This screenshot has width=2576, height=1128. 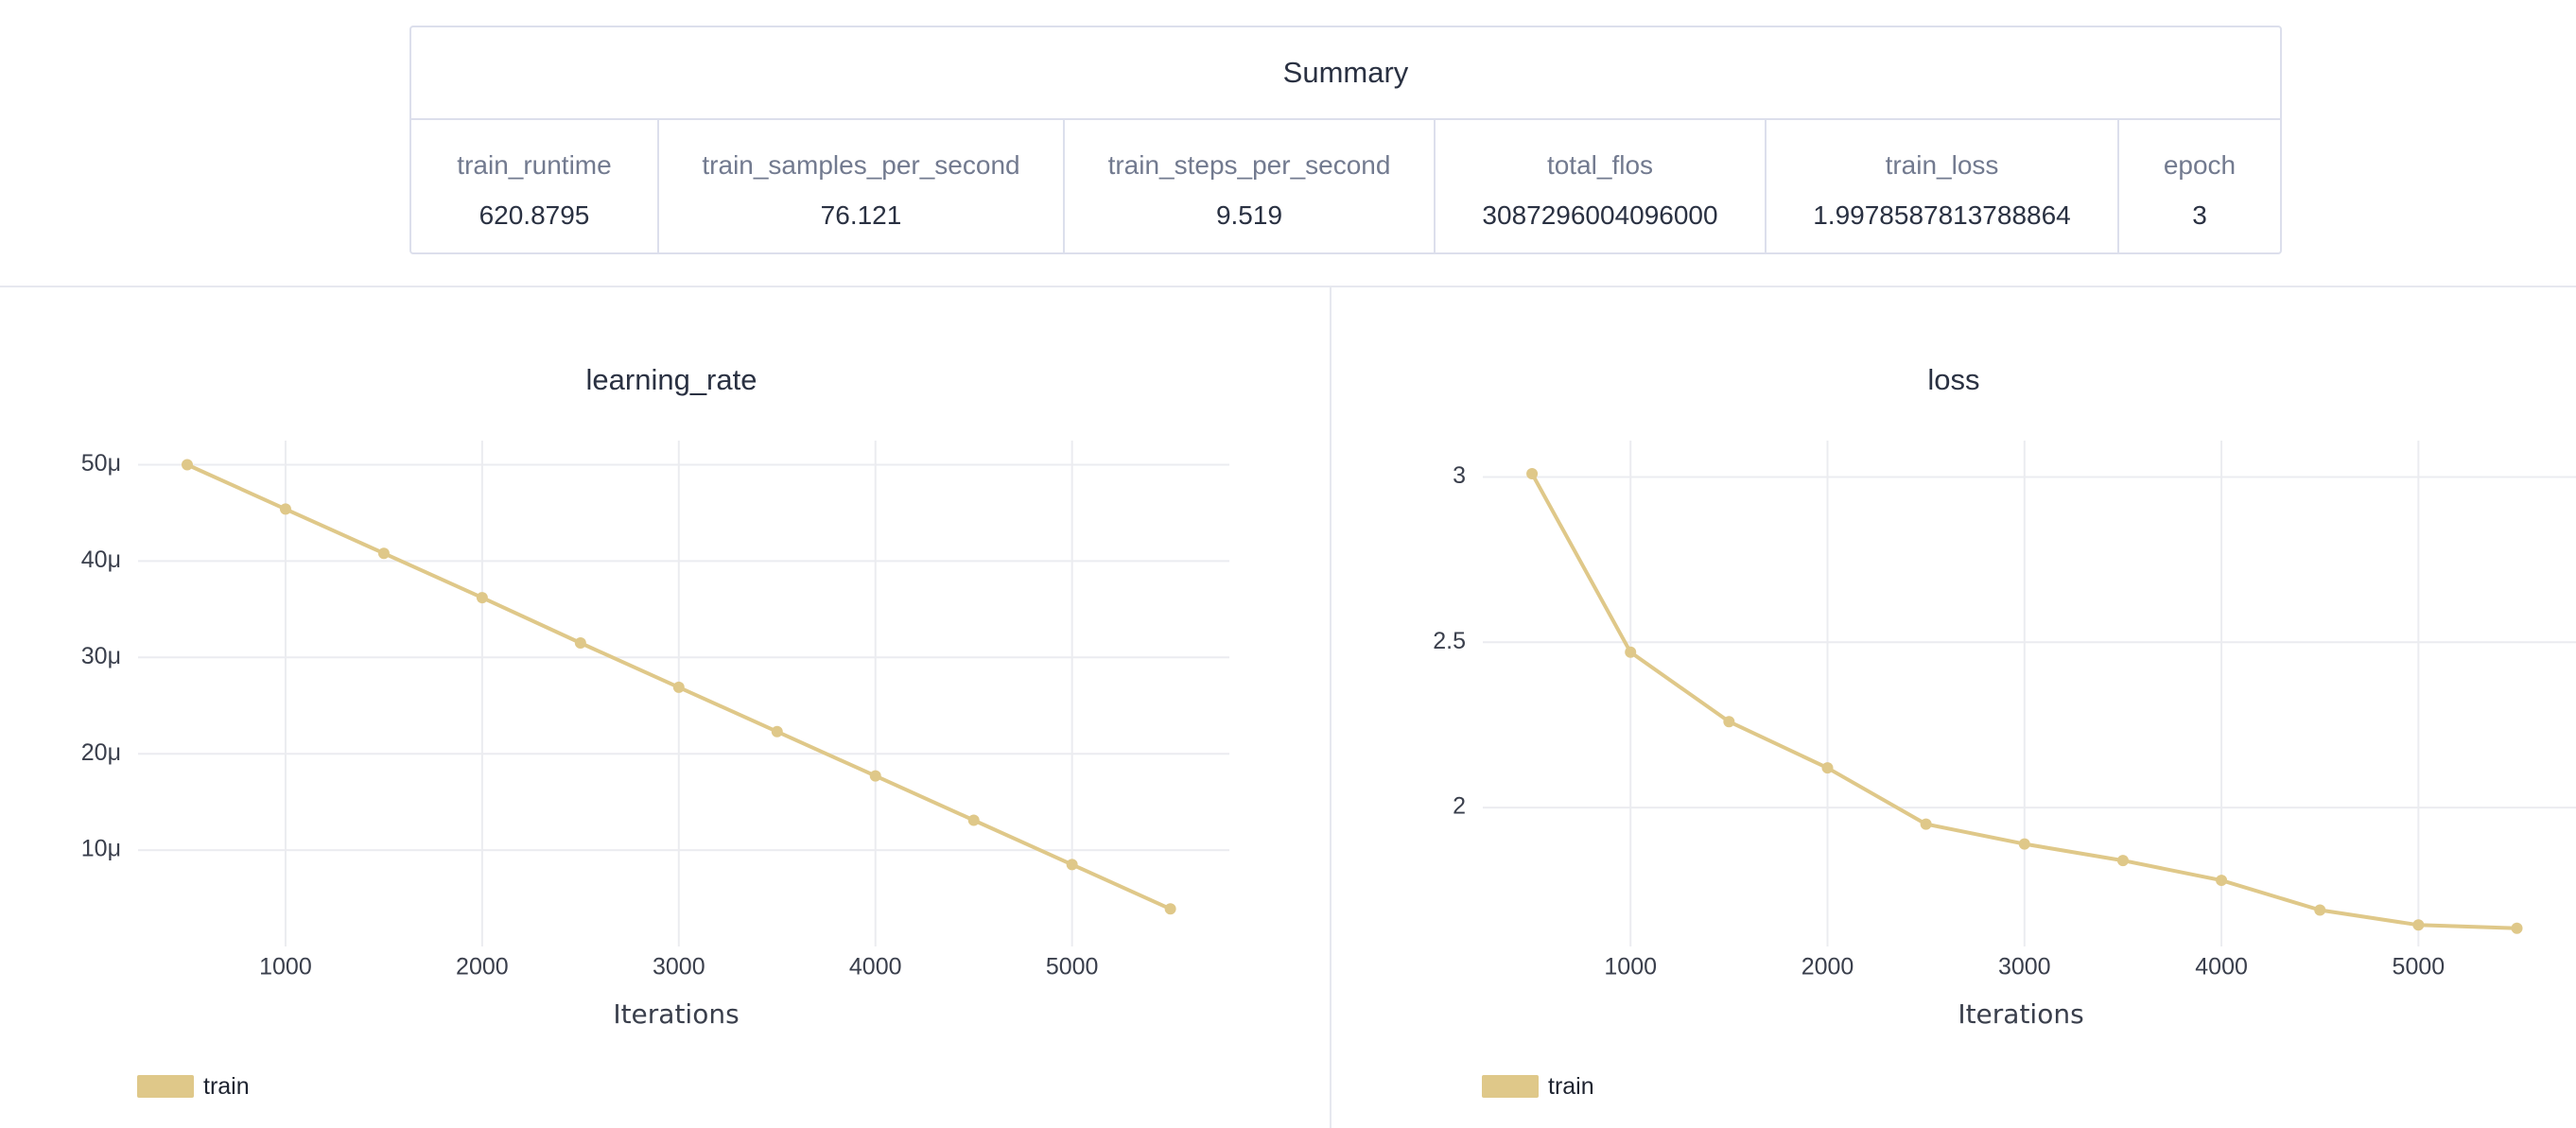 I want to click on summary-value: 3, so click(x=2199, y=215).